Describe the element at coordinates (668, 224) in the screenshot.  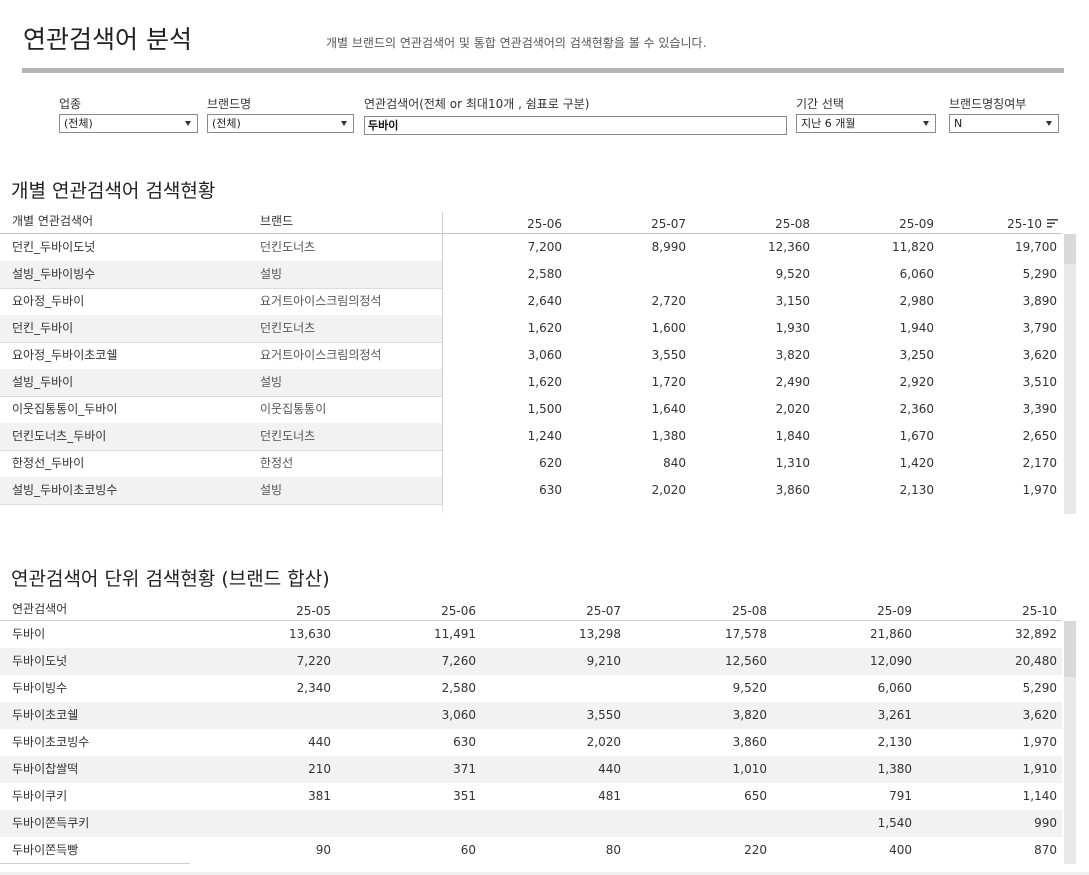
I see `table1-header-month: 25-07` at that location.